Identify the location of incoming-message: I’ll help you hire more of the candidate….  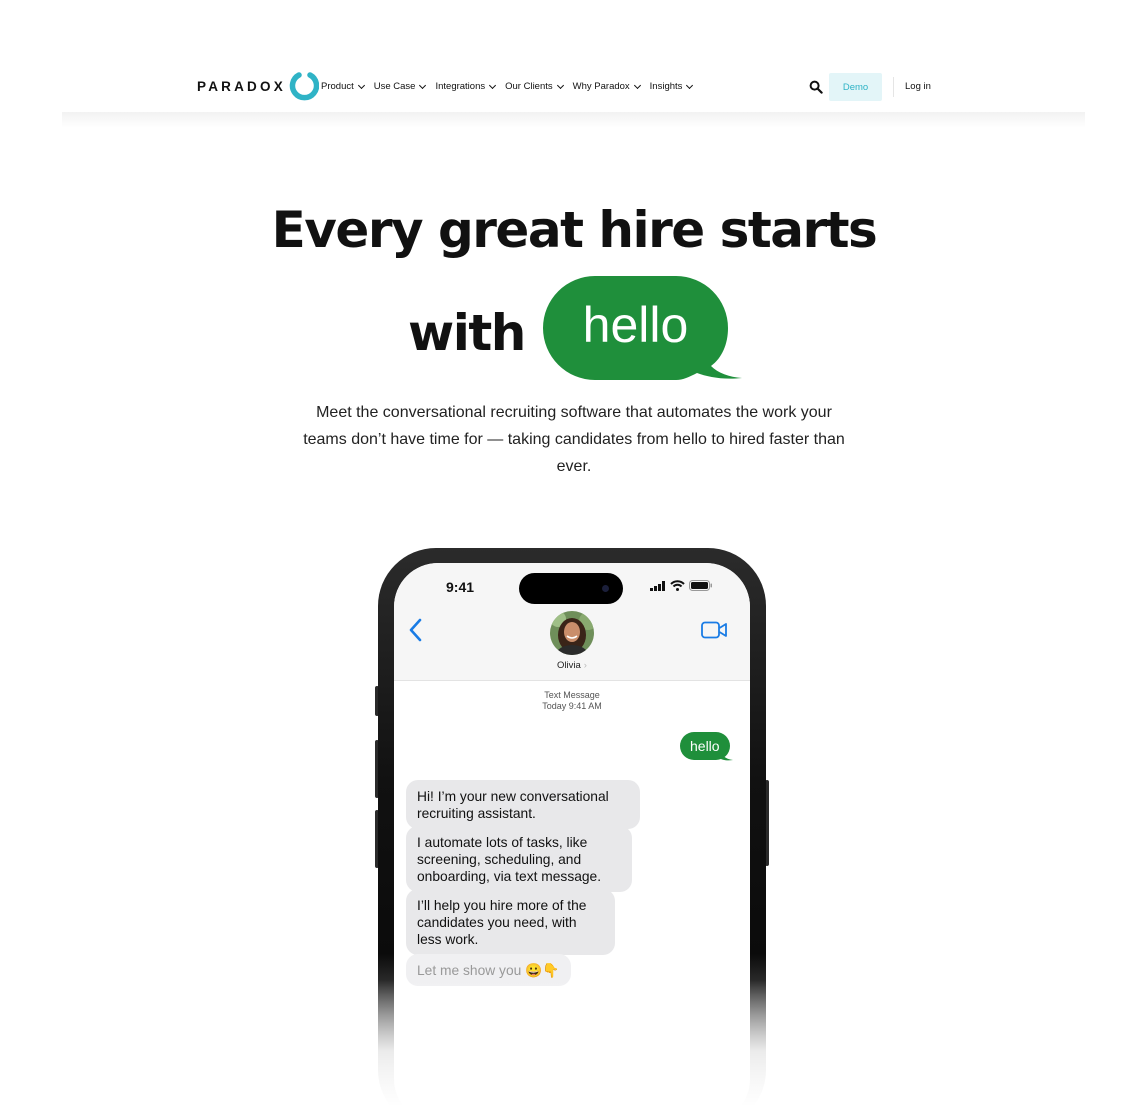
(510, 922).